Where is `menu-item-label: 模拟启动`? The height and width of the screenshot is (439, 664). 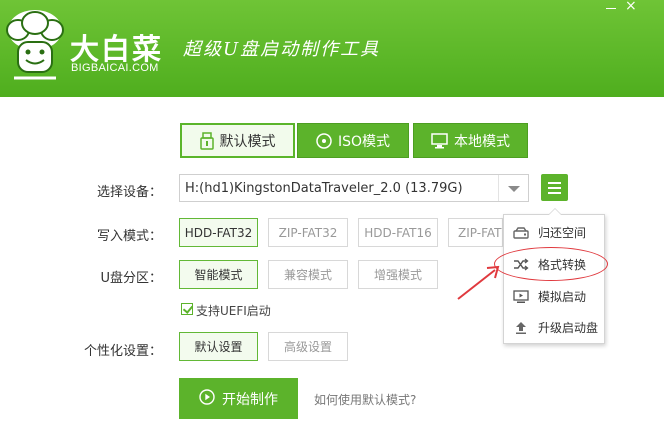 menu-item-label: 模拟启动 is located at coordinates (562, 297).